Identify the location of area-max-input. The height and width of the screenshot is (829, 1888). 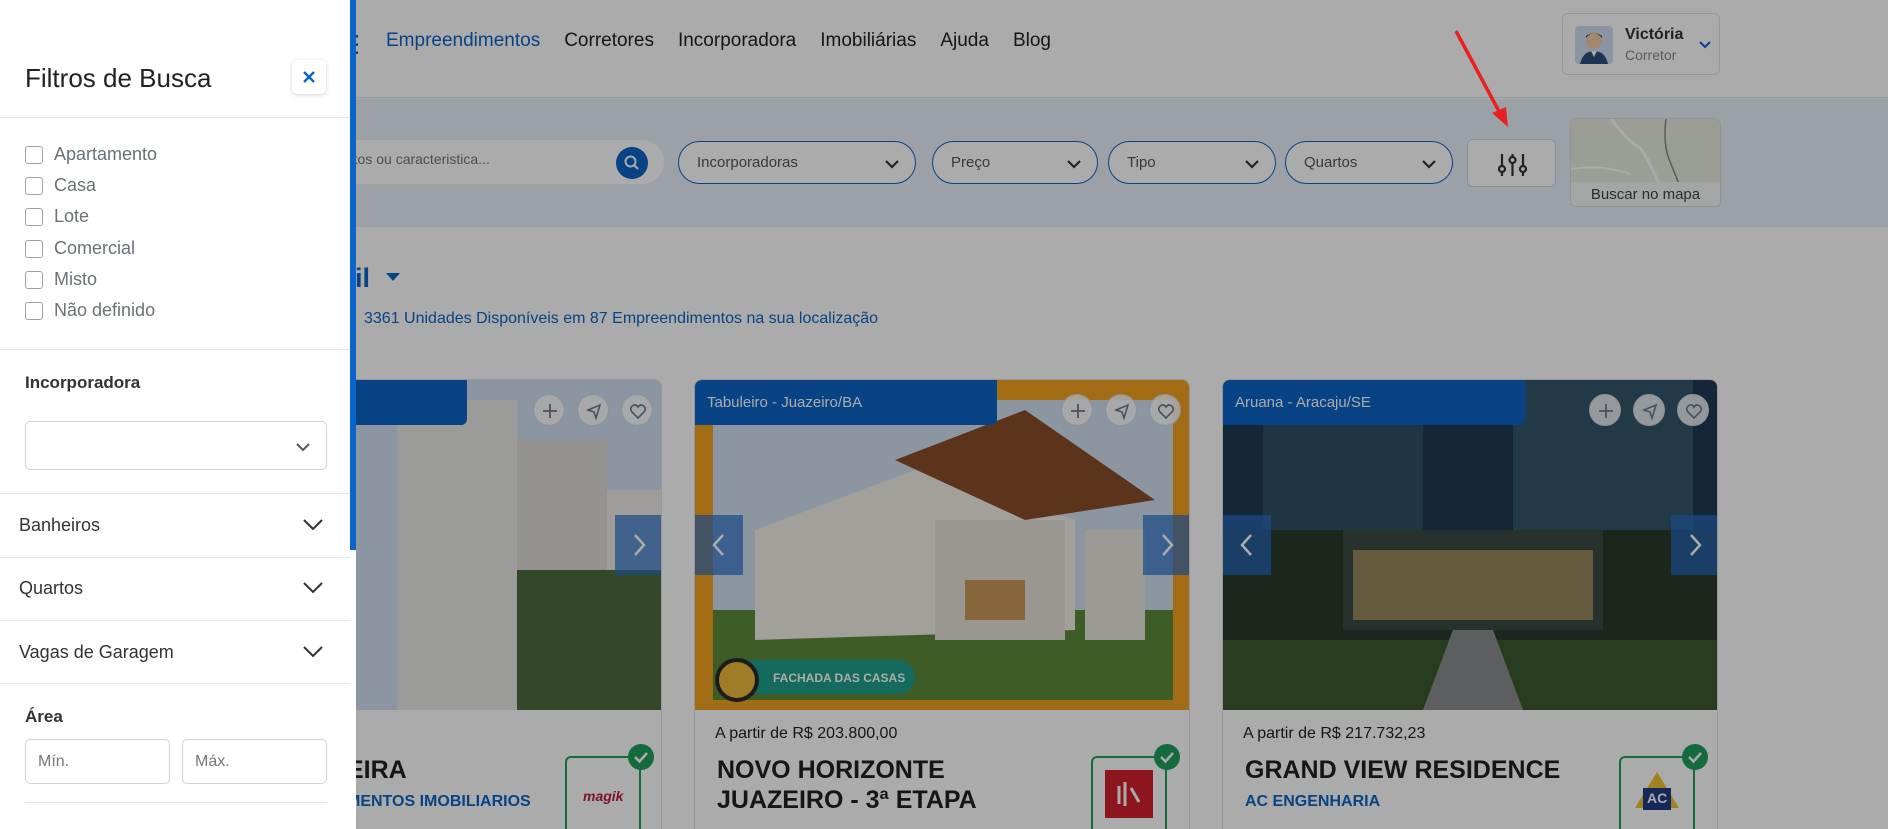
(254, 761).